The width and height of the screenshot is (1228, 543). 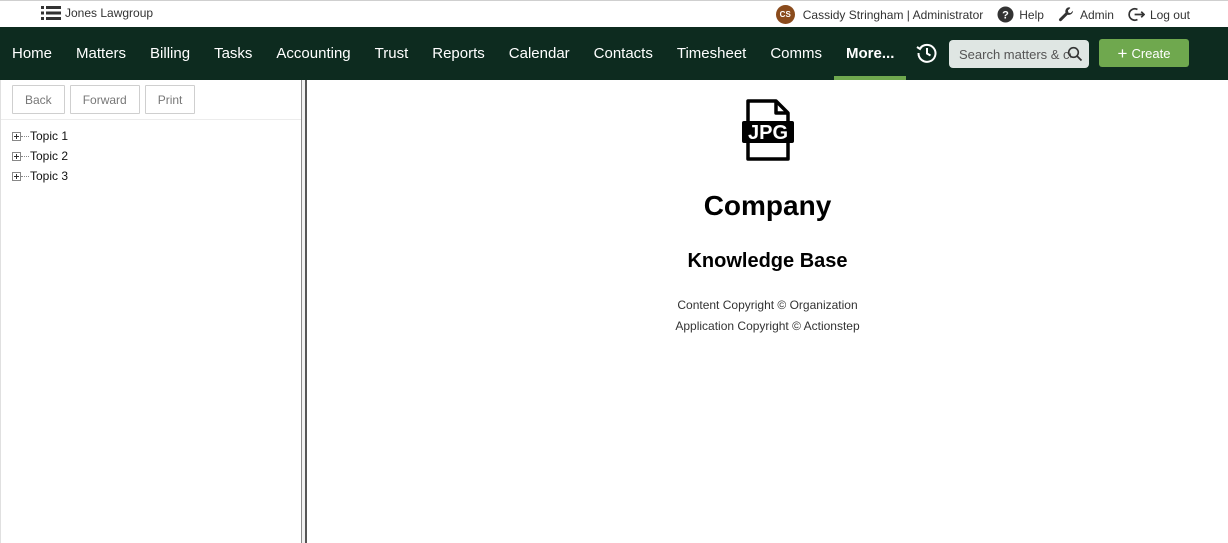 What do you see at coordinates (51, 13) in the screenshot?
I see `list-icon` at bounding box center [51, 13].